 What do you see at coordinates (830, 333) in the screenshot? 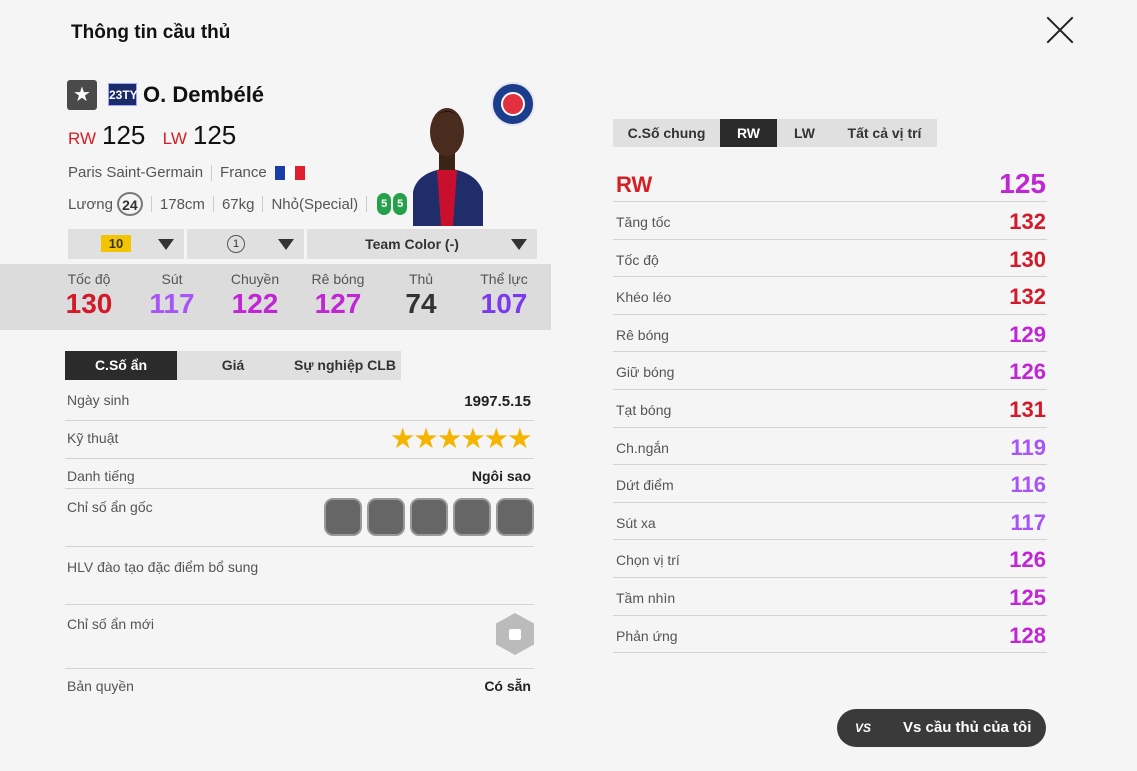
I see `detail-stat-row: Rê bóng 129` at bounding box center [830, 333].